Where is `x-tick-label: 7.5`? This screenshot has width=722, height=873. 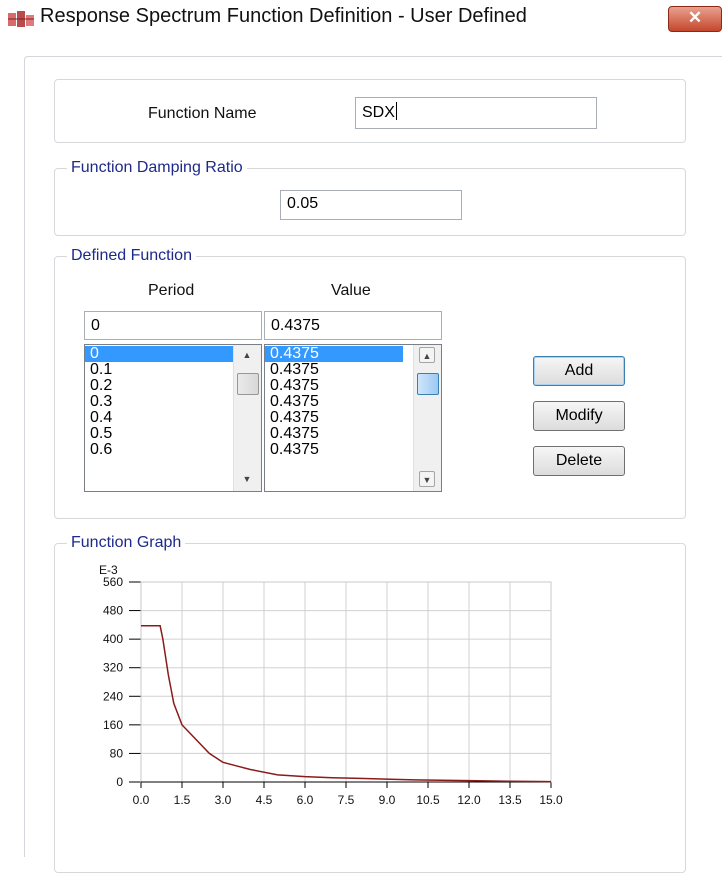
x-tick-label: 7.5 is located at coordinates (346, 800).